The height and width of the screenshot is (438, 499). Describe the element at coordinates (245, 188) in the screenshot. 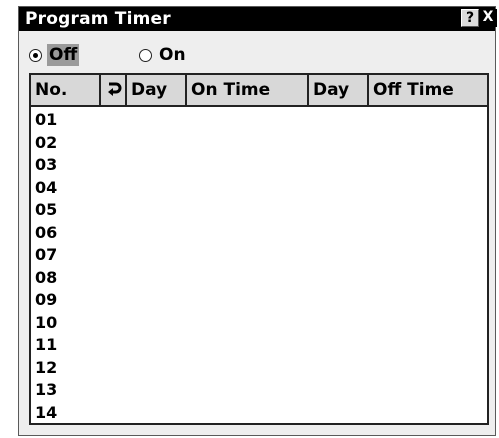

I see `table-row: 04` at that location.